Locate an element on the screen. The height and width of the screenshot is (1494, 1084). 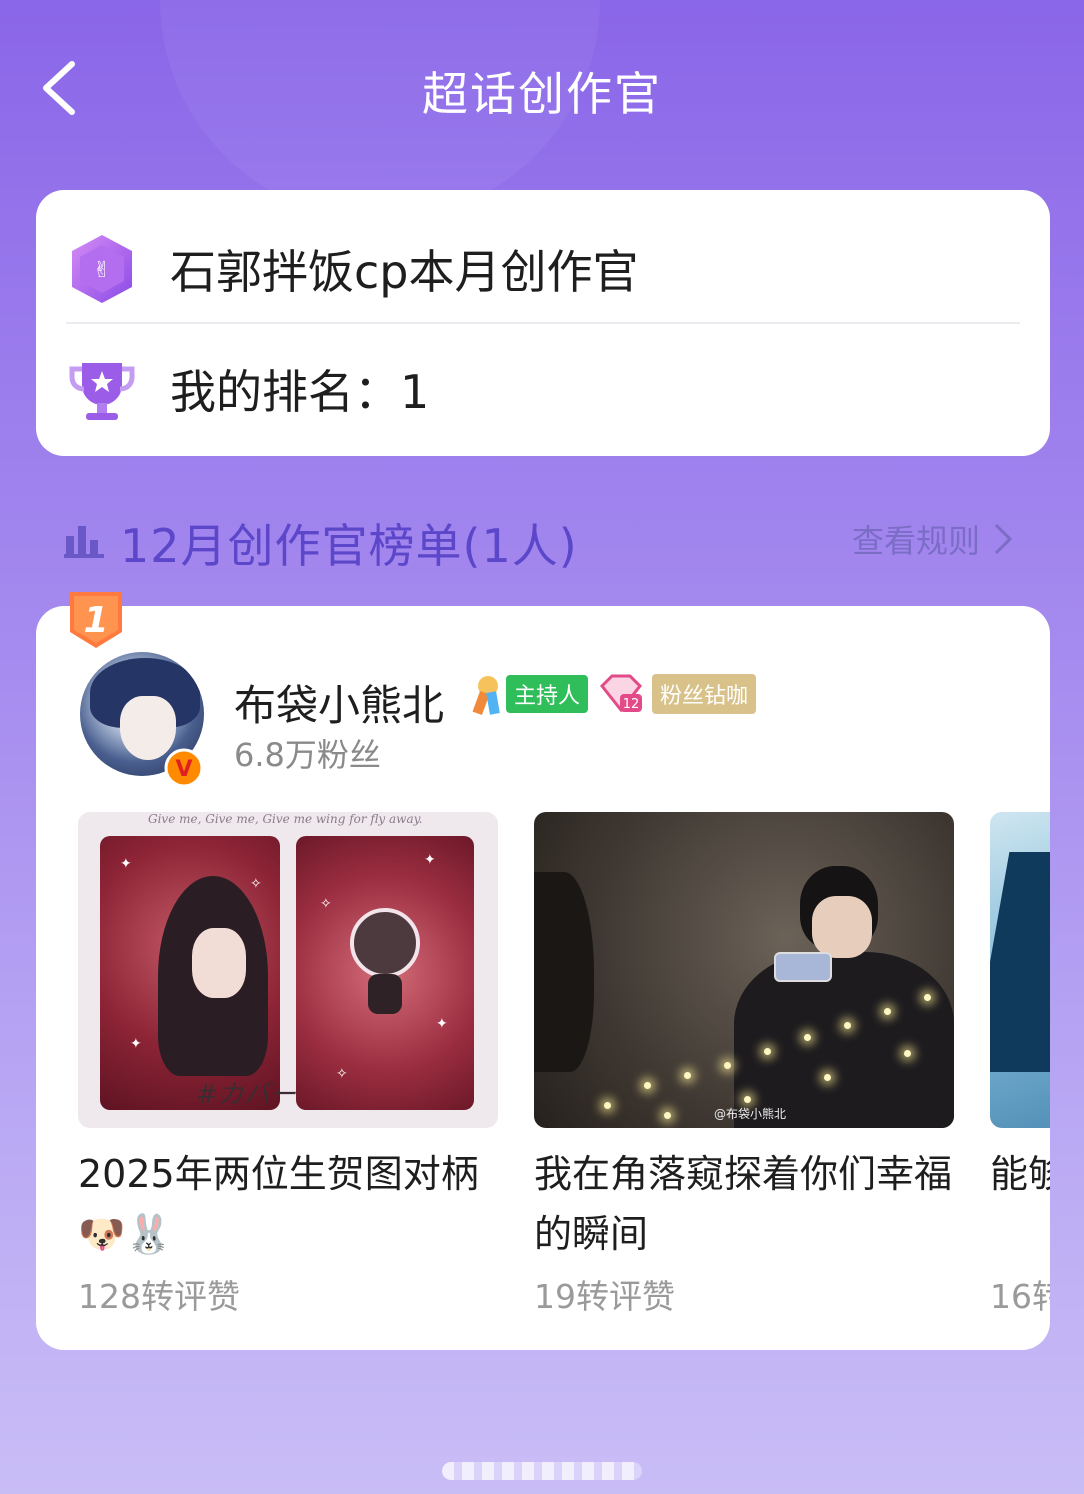
post-title: 能够你们 is located at coordinates (1020, 1174).